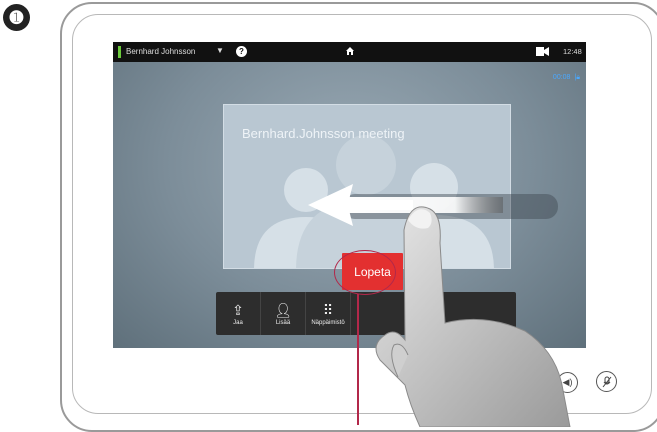  I want to click on share-label: Jaa, so click(238, 322).